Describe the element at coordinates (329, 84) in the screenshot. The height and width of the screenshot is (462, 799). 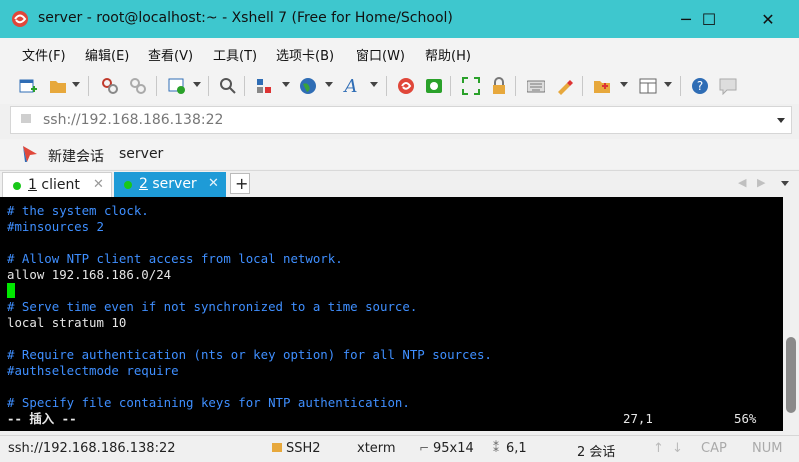
I see `globe-dropdown` at that location.